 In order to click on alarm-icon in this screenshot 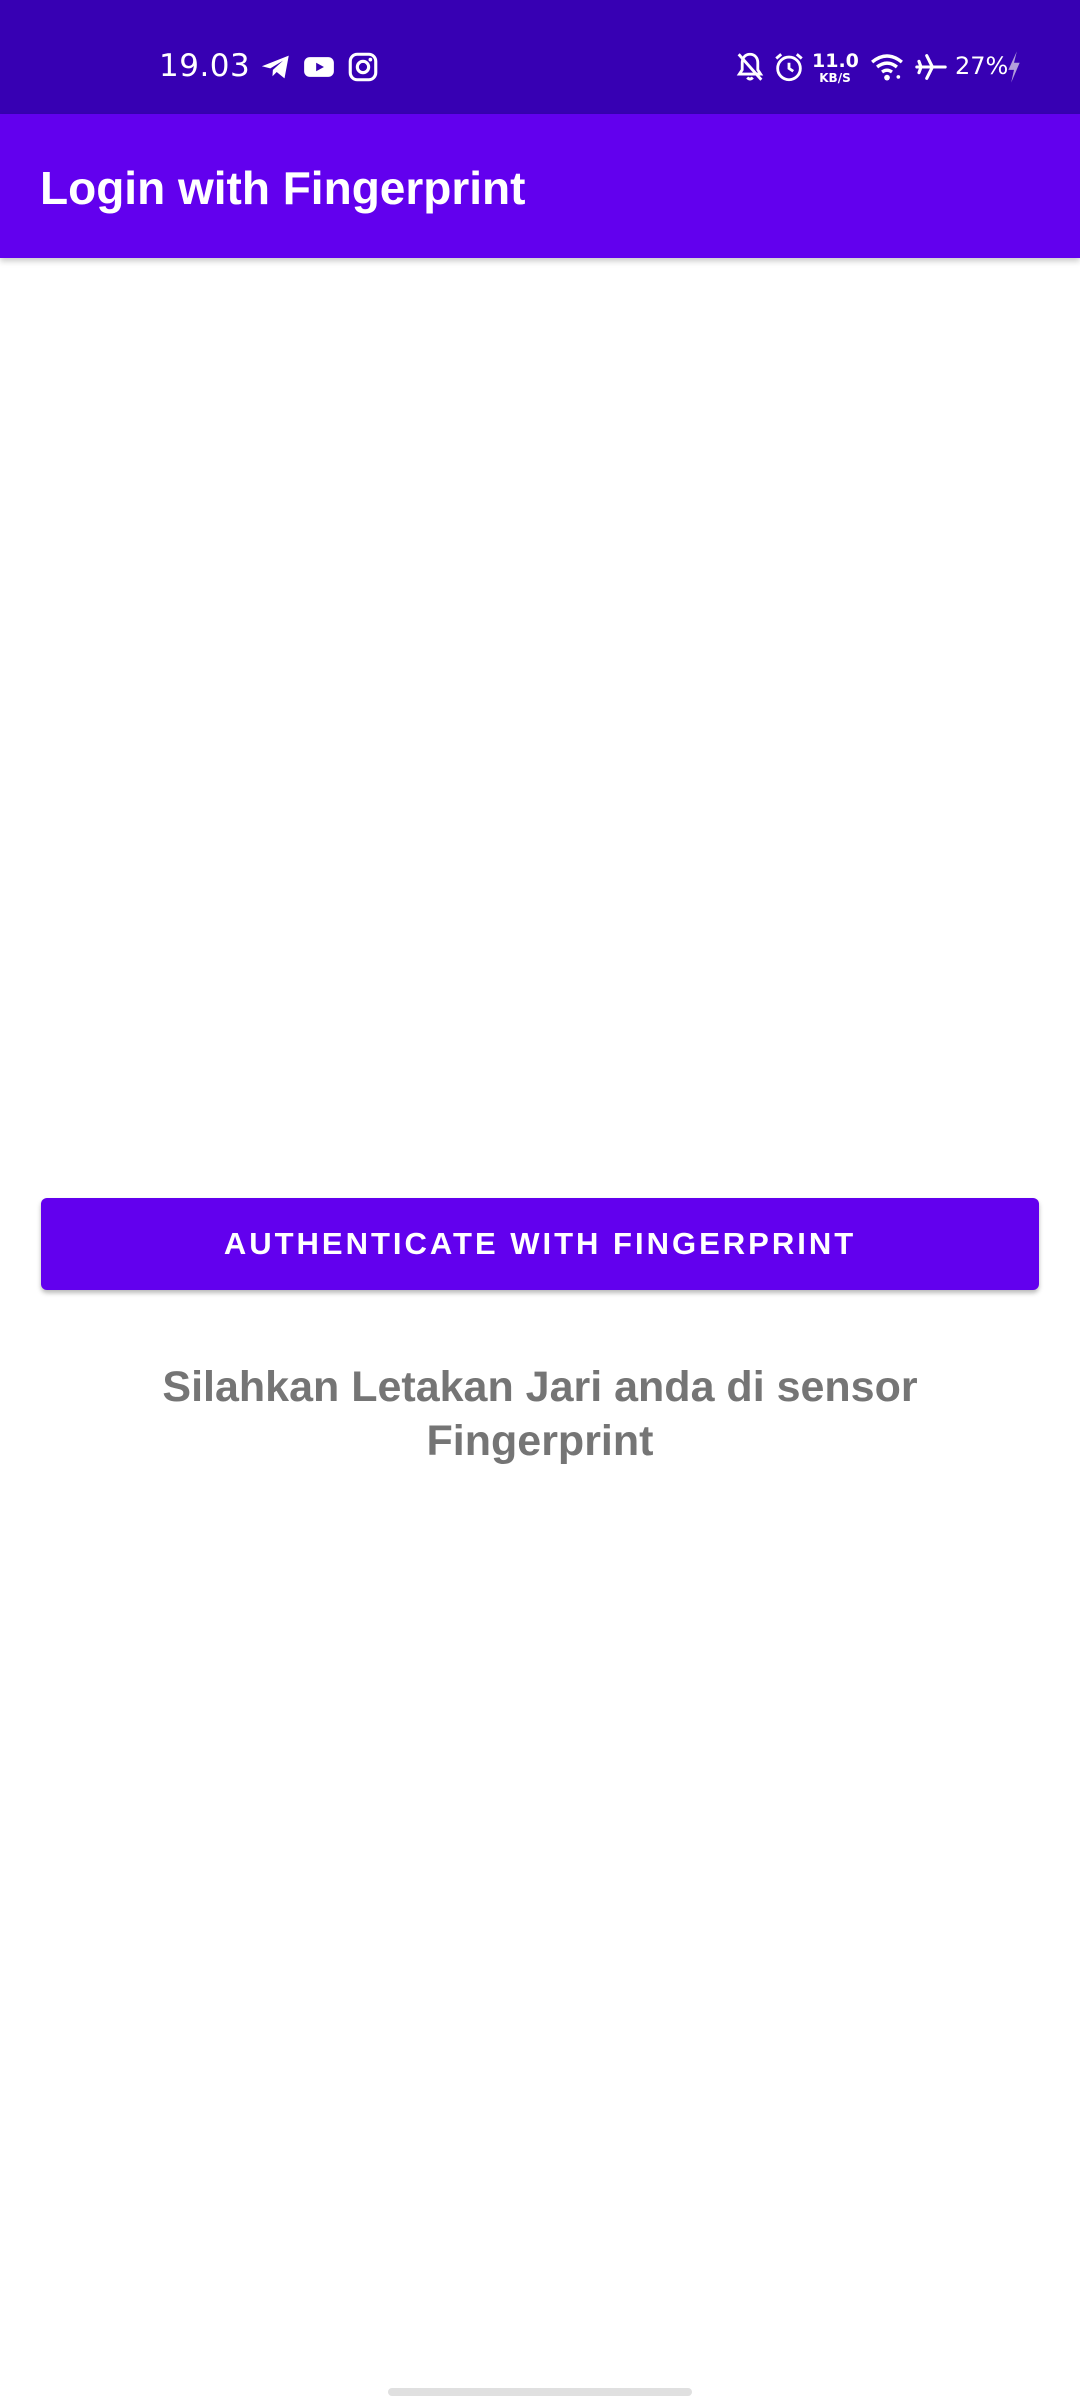, I will do `click(789, 67)`.